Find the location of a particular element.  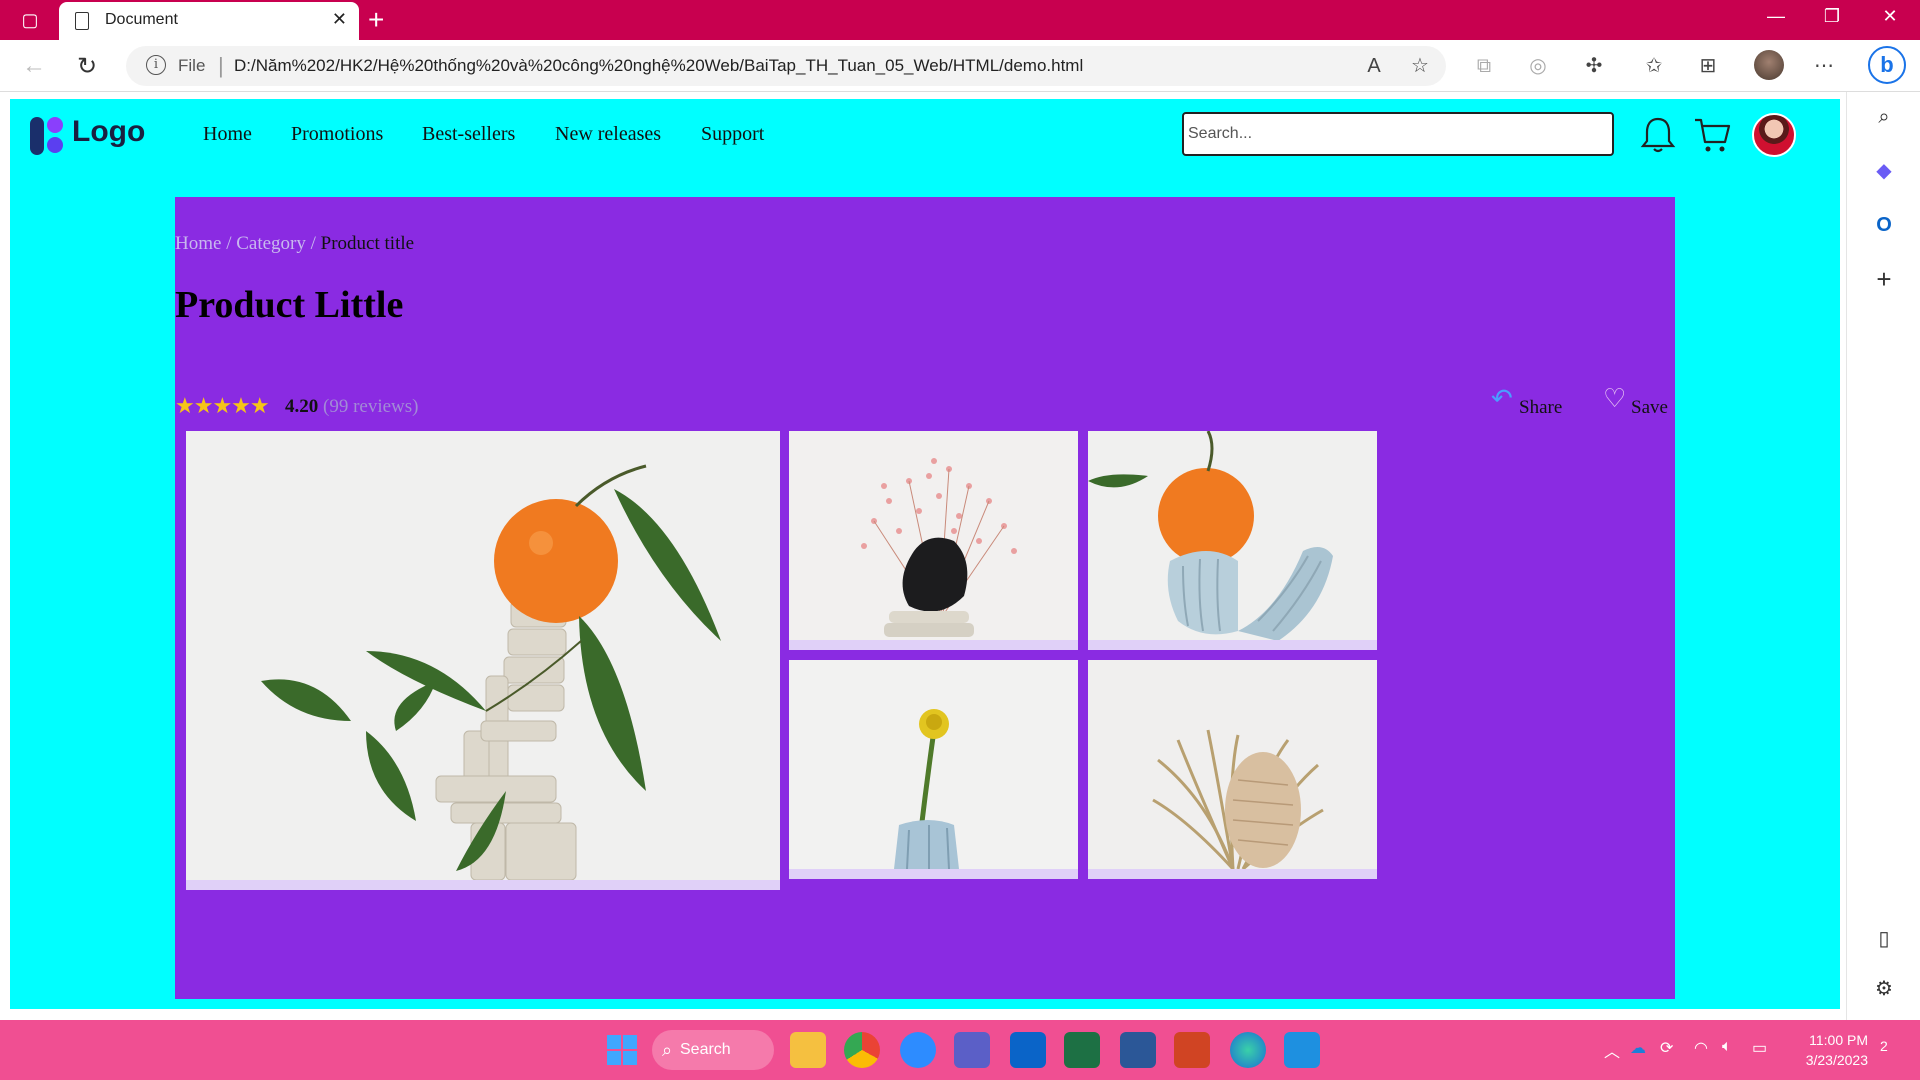

copilot-icon: ◆ is located at coordinates (1884, 171).